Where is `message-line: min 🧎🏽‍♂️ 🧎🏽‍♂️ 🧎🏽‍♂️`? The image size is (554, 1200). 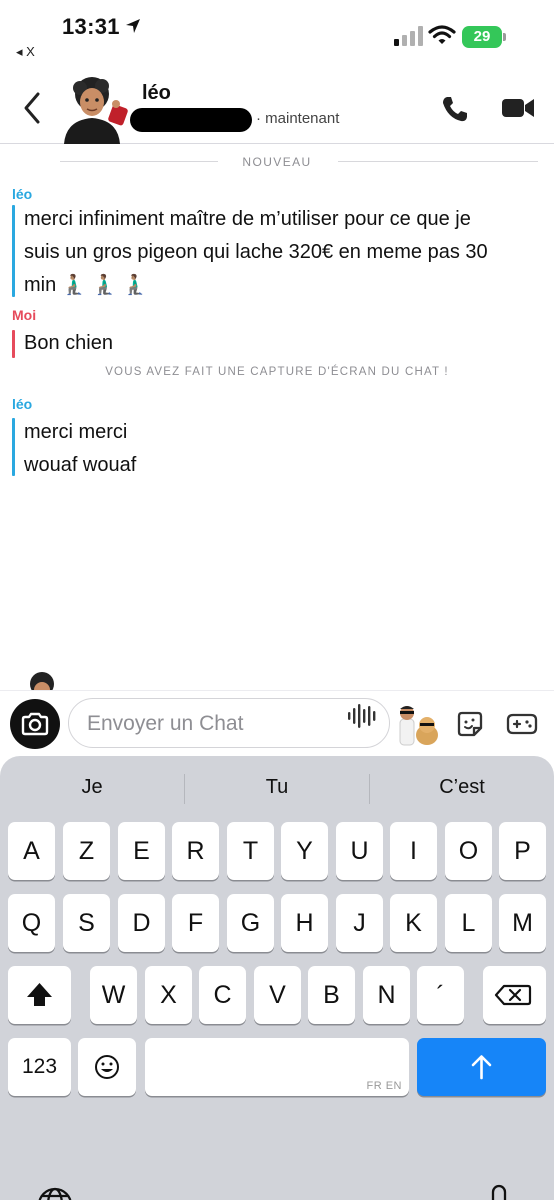
message-line: min 🧎🏽‍♂️ 🧎🏽‍♂️ 🧎🏽‍♂️ is located at coordinates (86, 285).